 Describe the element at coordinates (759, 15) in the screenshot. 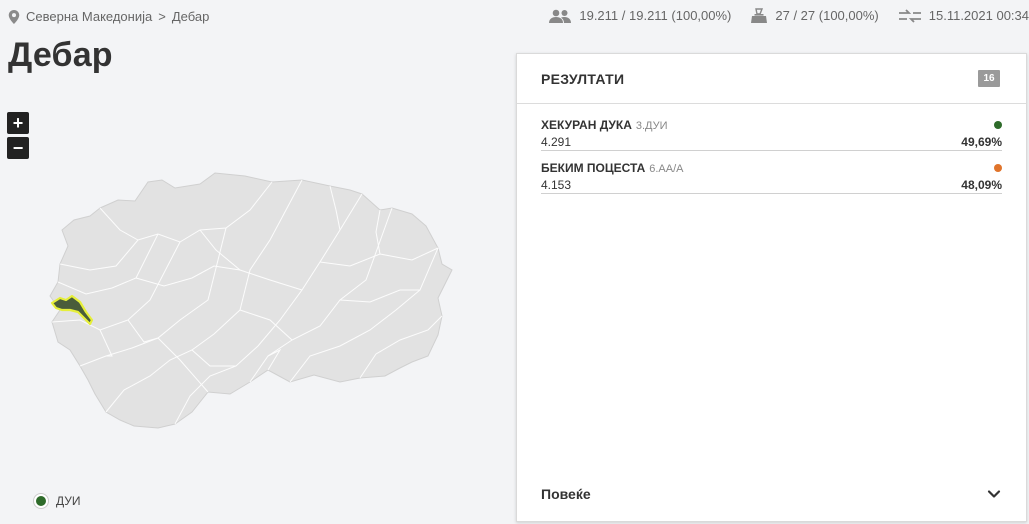

I see `ballot-box-icon` at that location.